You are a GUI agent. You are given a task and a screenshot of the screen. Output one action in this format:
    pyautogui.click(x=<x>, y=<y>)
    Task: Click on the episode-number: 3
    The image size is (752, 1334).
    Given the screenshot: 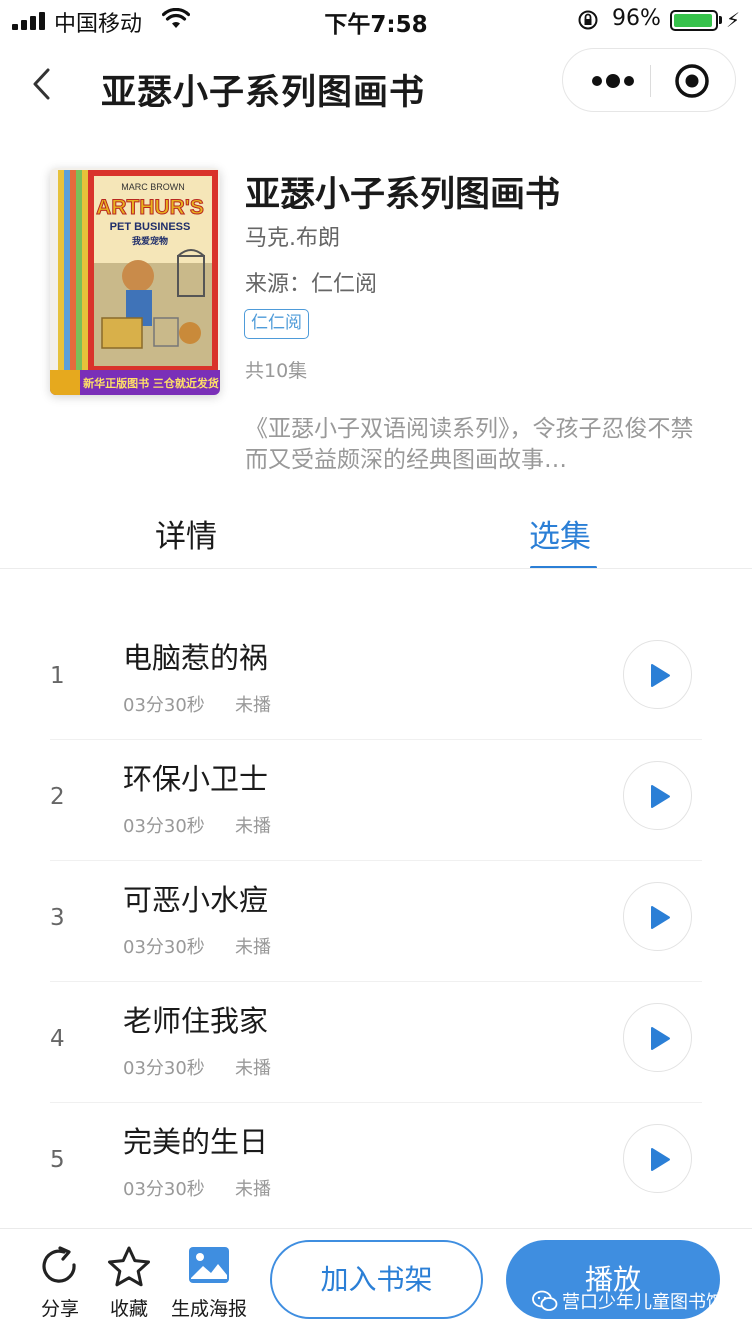 What is the action you would take?
    pyautogui.click(x=57, y=918)
    